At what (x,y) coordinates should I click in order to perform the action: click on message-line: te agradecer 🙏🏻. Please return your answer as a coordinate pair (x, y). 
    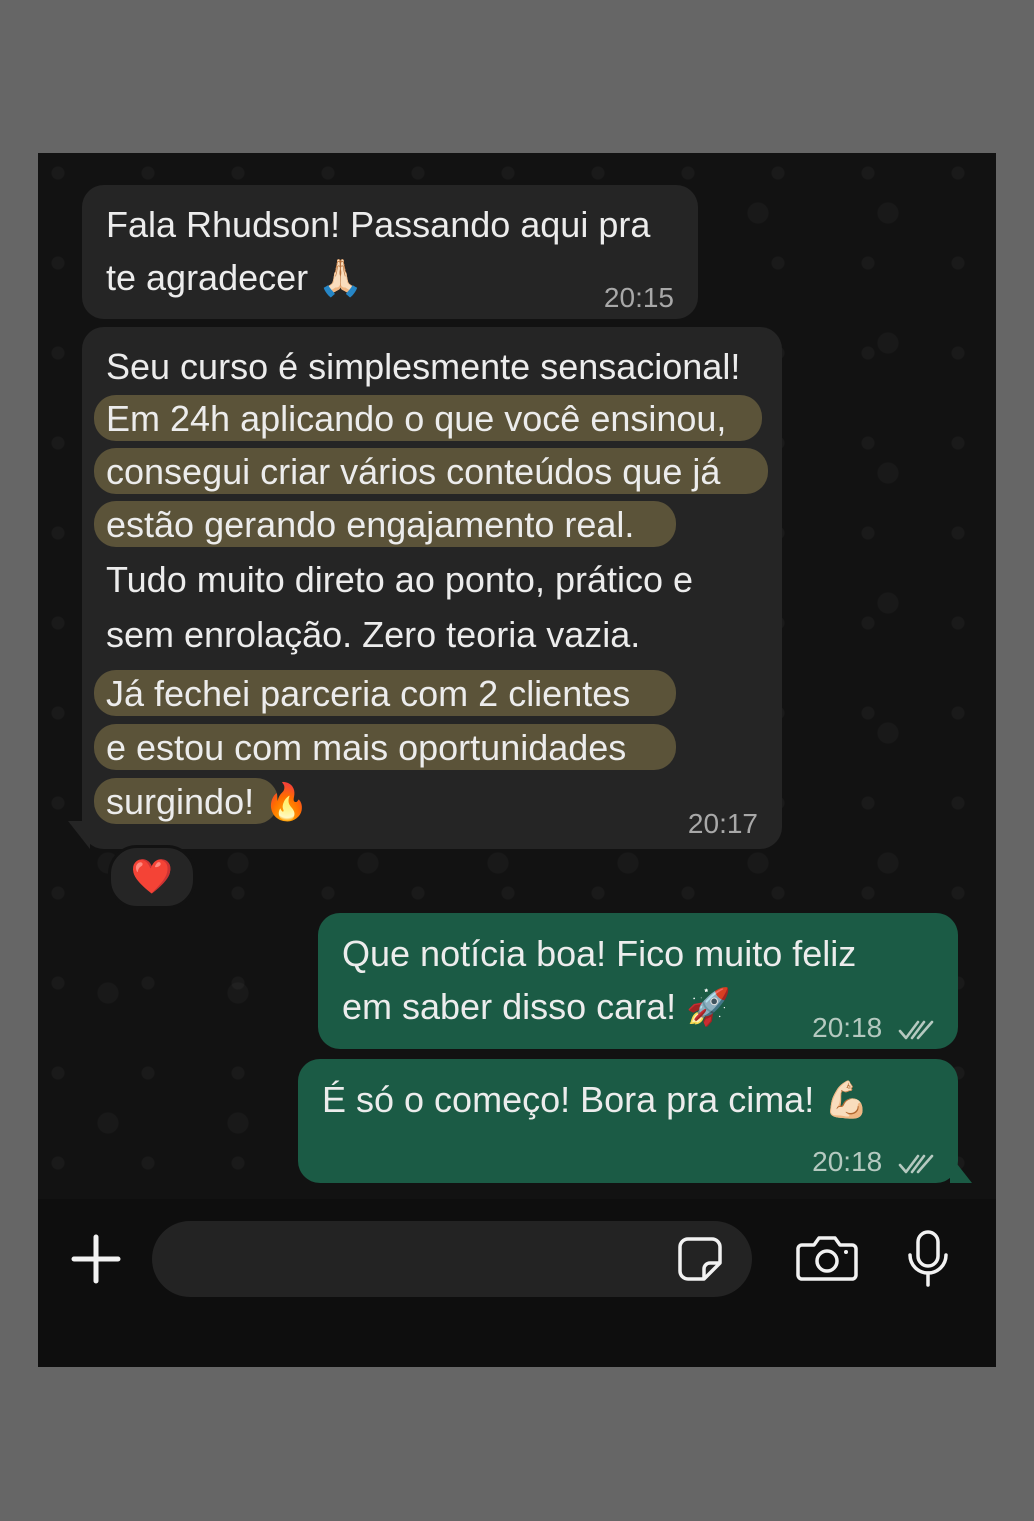
    Looking at the image, I should click on (234, 277).